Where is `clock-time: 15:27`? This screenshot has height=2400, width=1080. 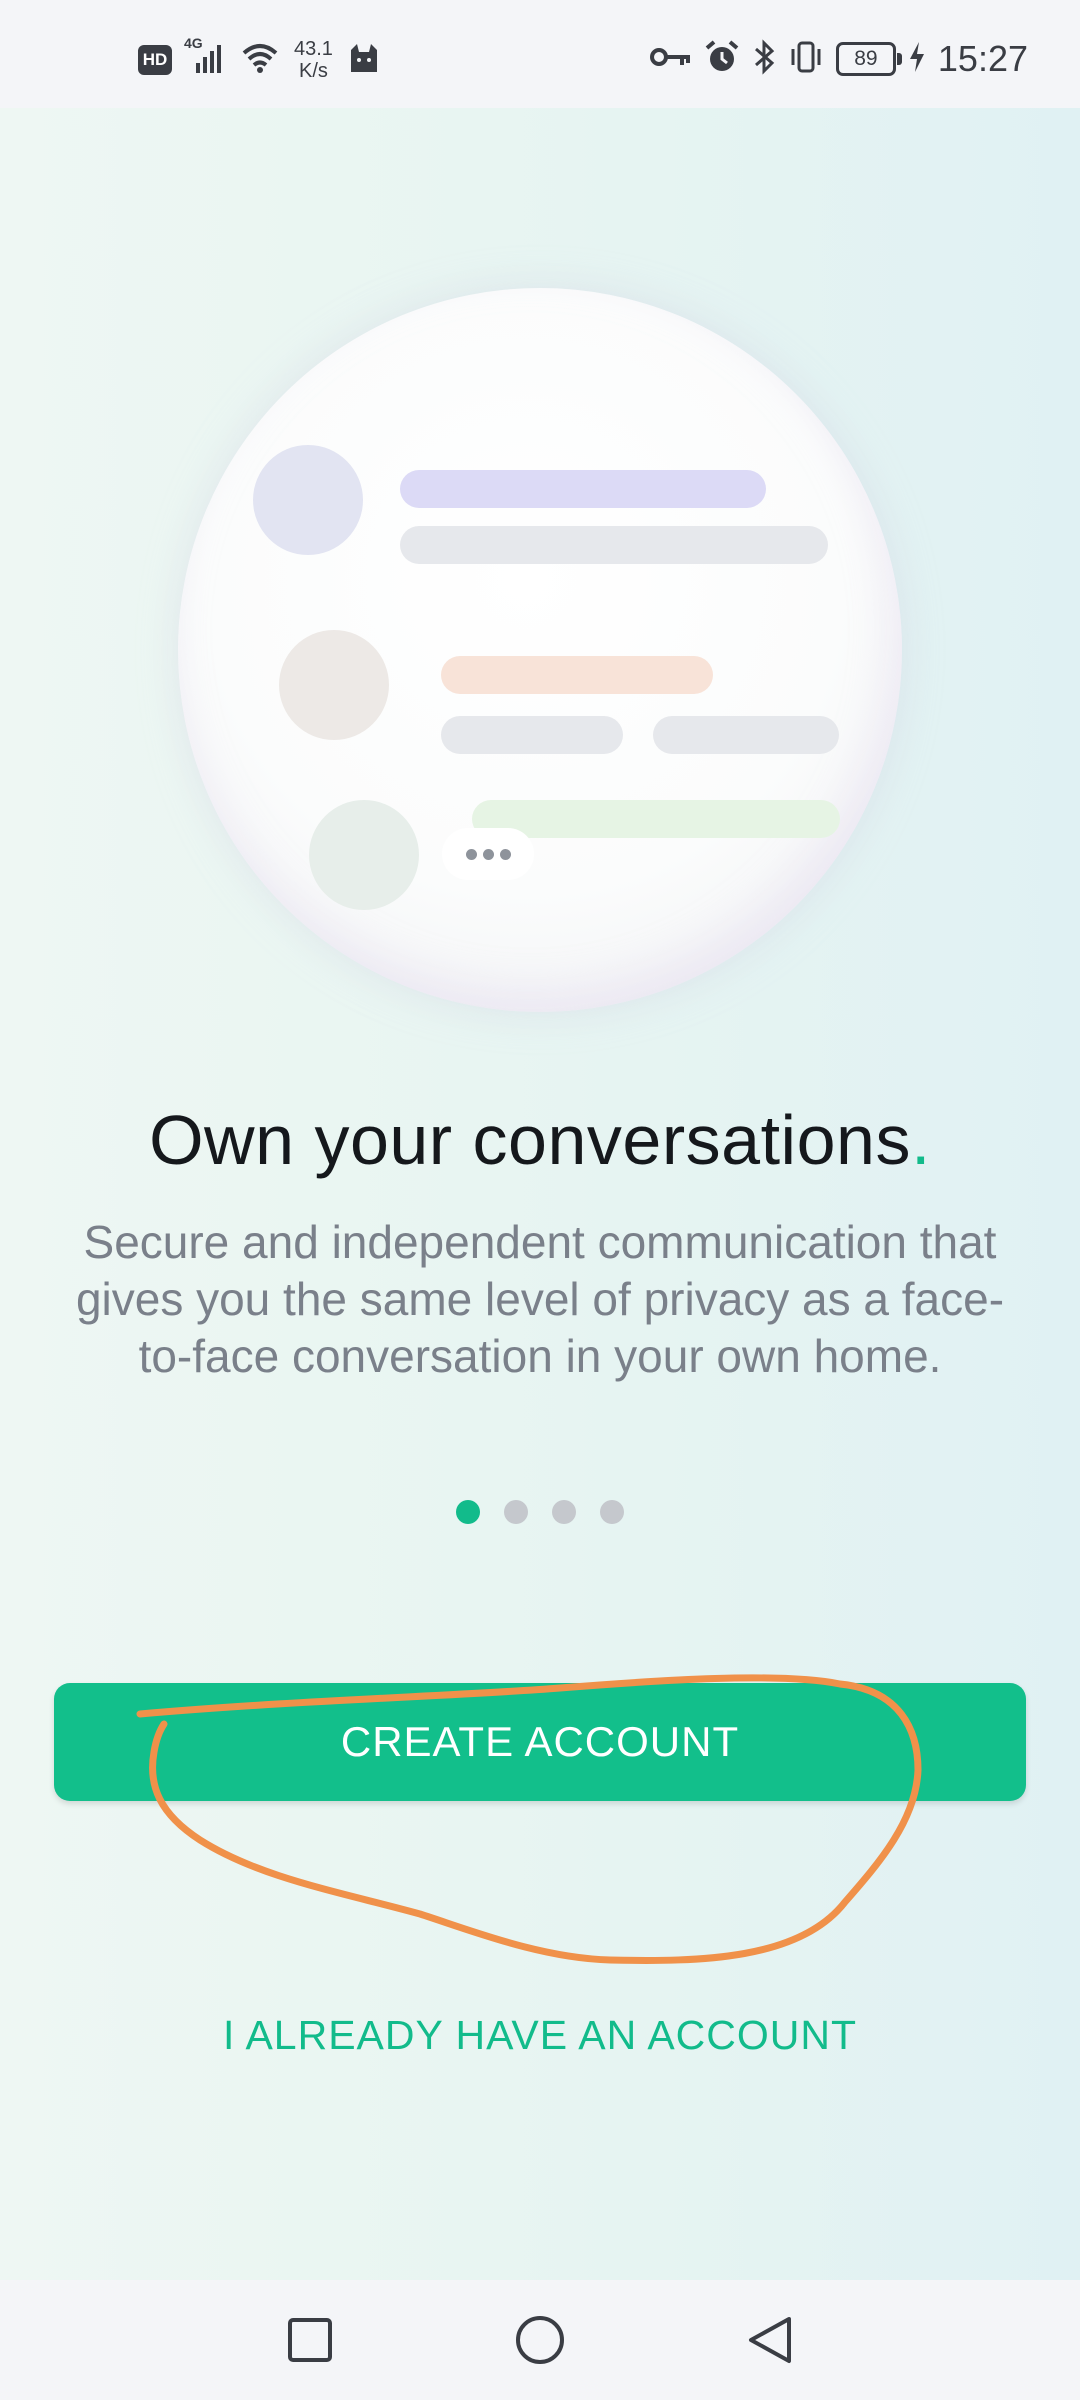 clock-time: 15:27 is located at coordinates (982, 58).